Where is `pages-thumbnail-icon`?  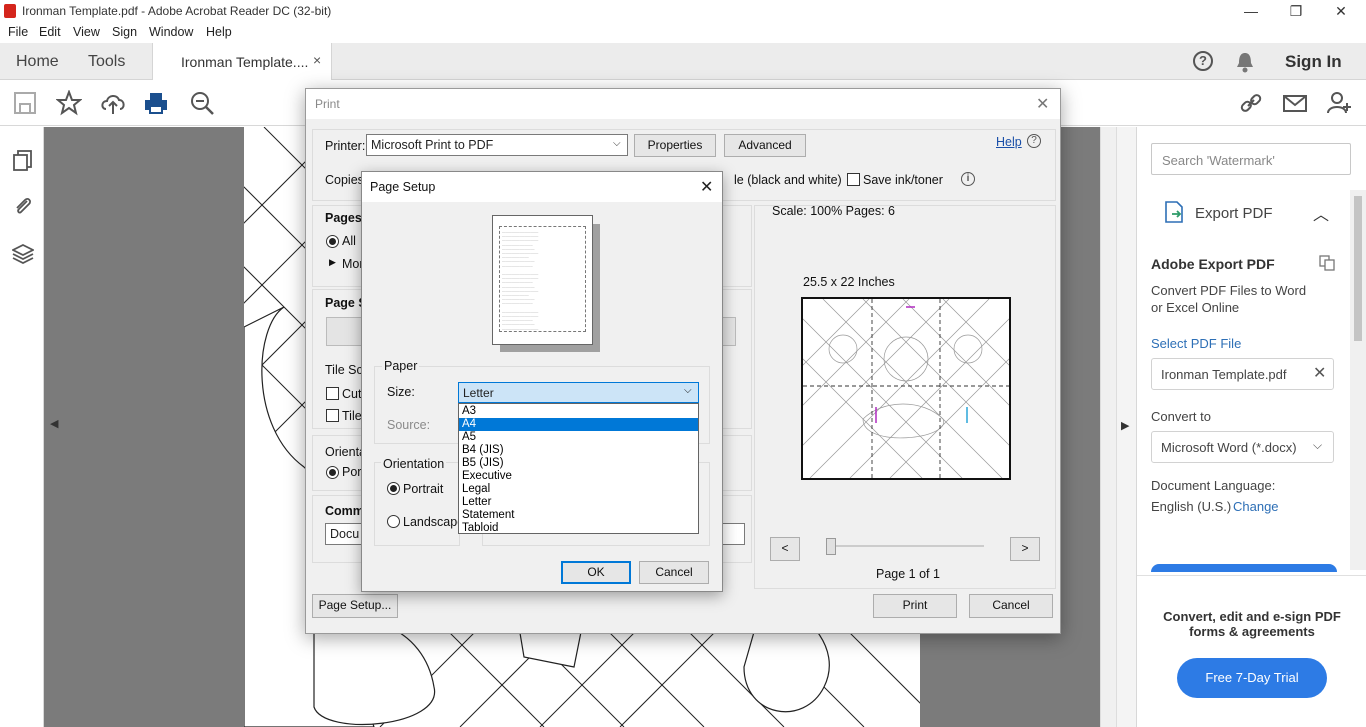
pages-thumbnail-icon is located at coordinates (23, 160).